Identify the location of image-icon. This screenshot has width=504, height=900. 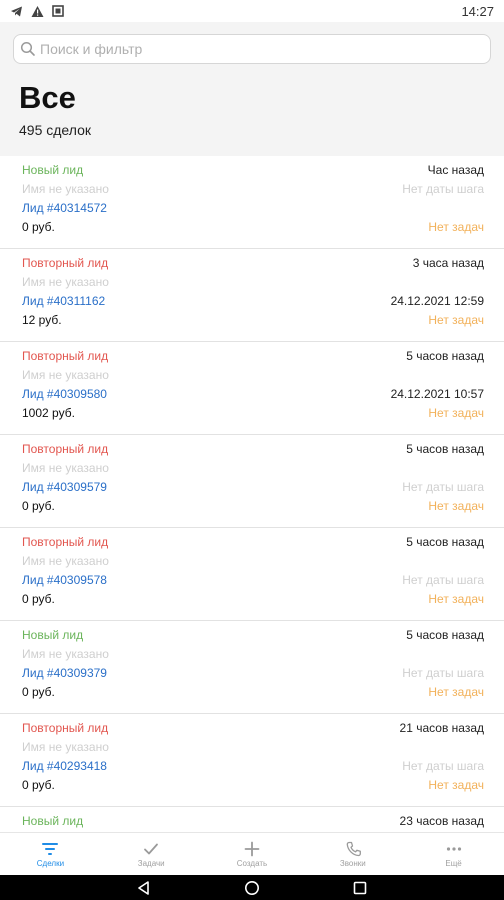
(58, 11).